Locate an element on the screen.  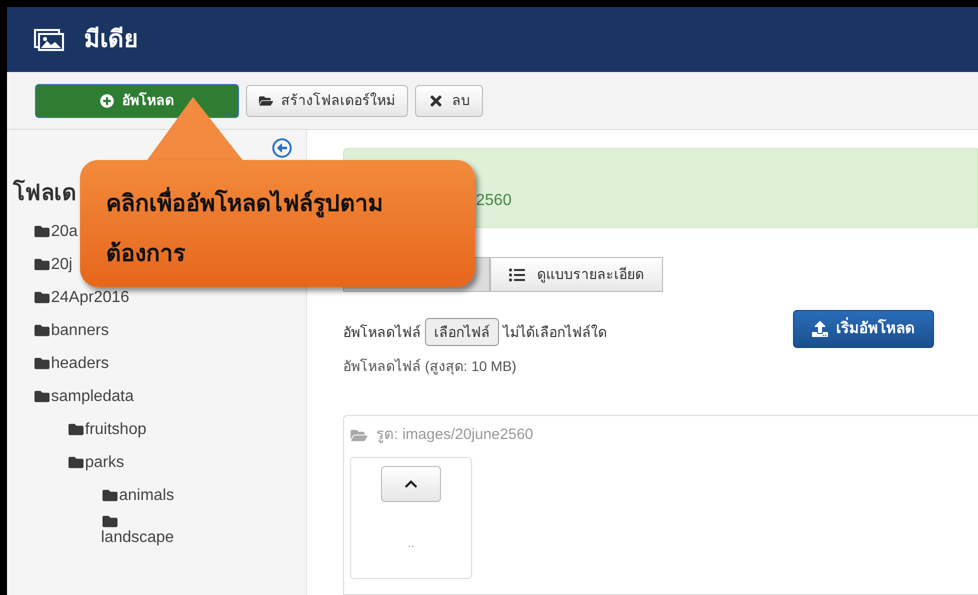
alert-text: 2560 is located at coordinates (494, 201).